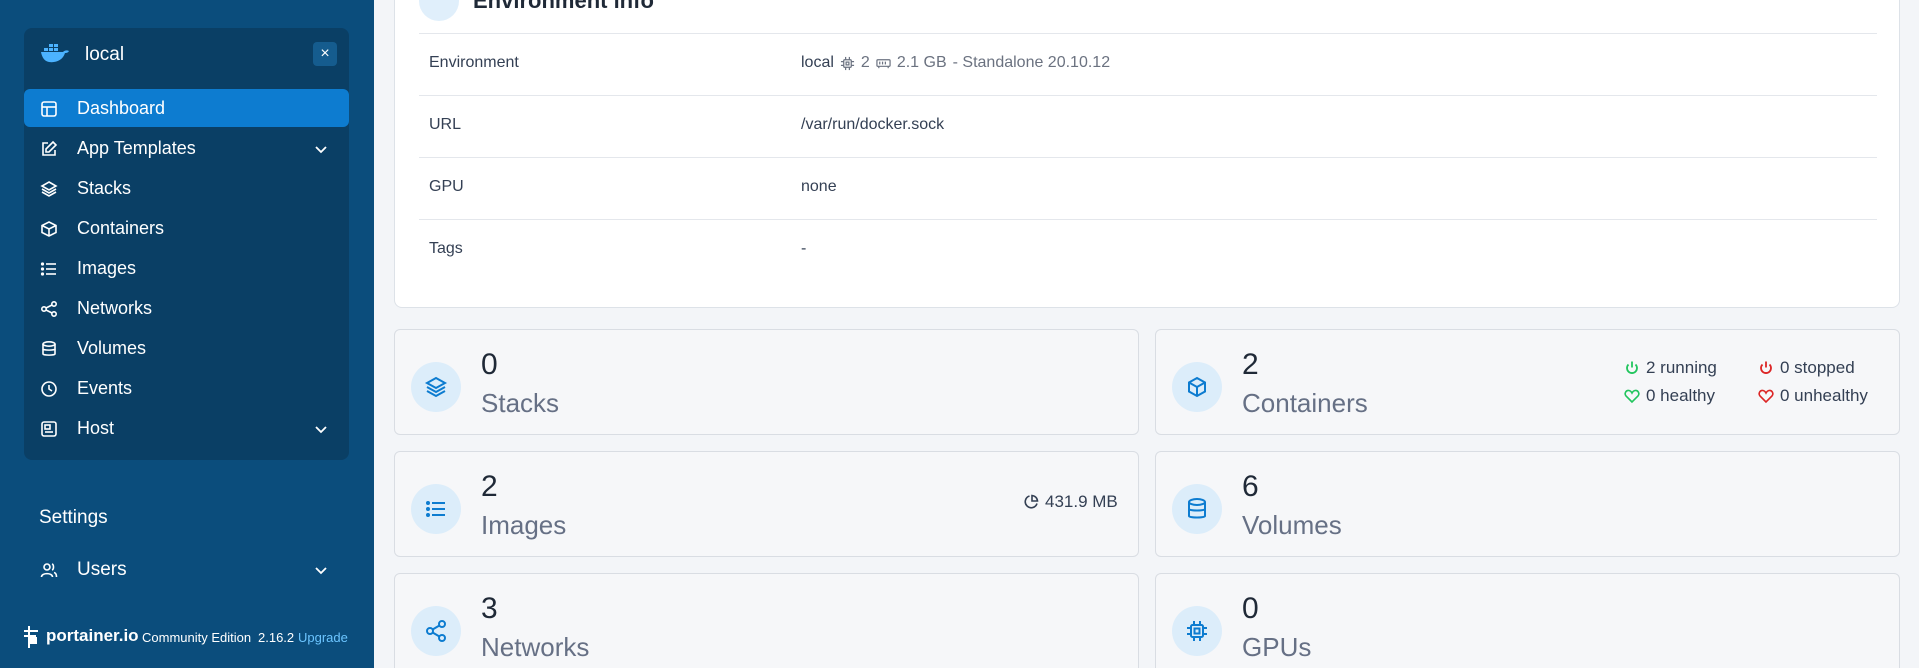 Image resolution: width=1919 pixels, height=668 pixels. What do you see at coordinates (439, 10) in the screenshot?
I see `environment-info-icon` at bounding box center [439, 10].